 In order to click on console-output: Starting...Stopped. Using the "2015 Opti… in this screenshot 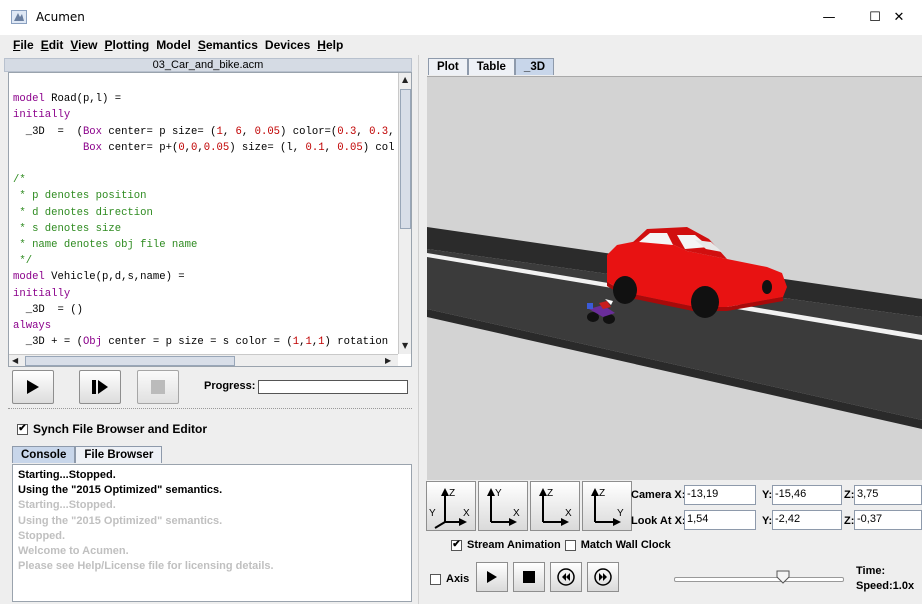, I will do `click(212, 533)`.